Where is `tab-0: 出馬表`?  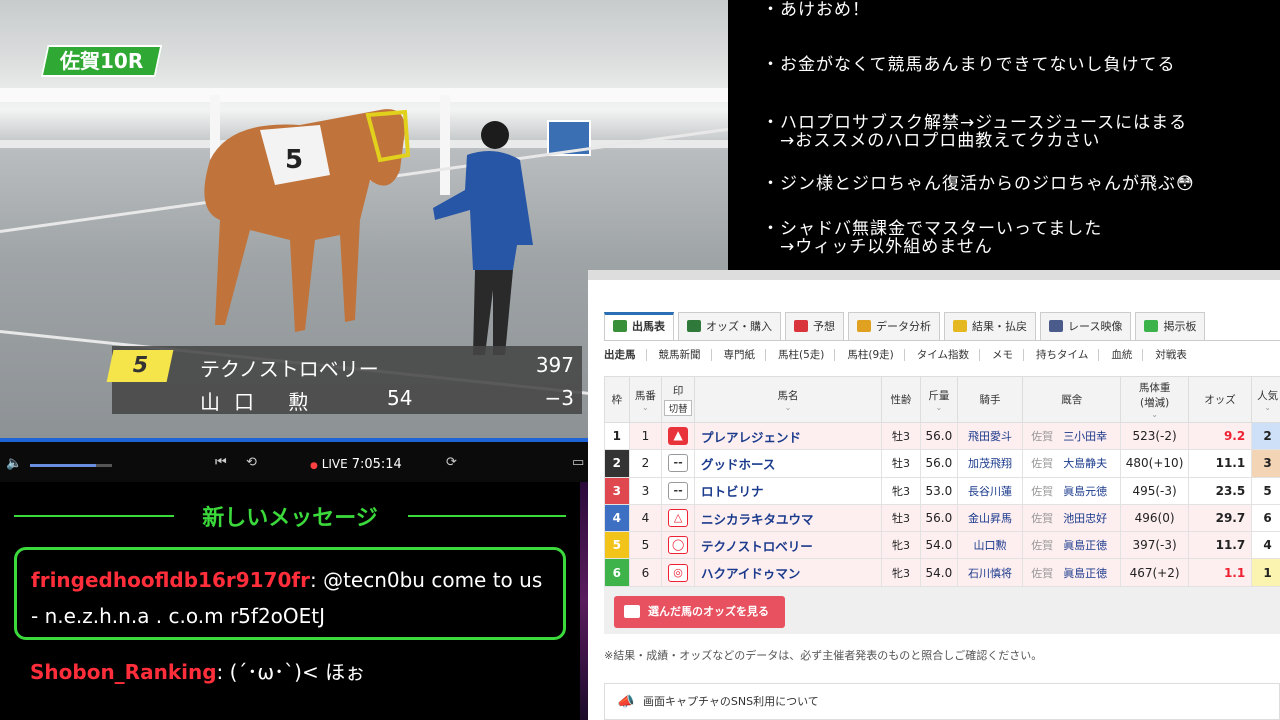 tab-0: 出馬表 is located at coordinates (639, 326).